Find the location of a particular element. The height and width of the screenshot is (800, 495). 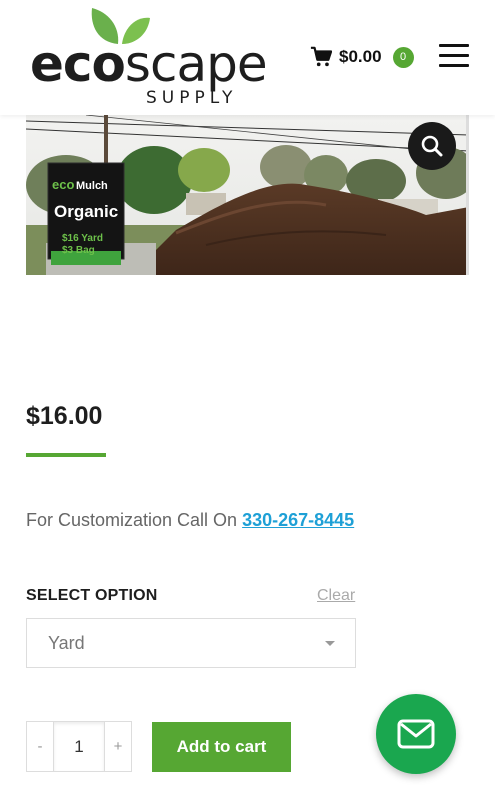

contact-fab is located at coordinates (416, 734).